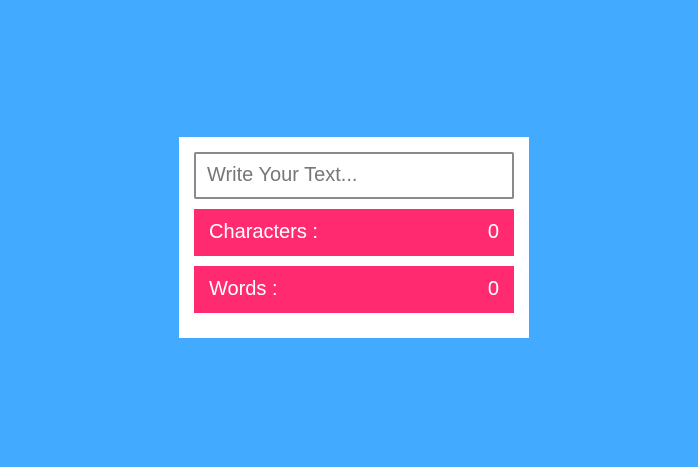  What do you see at coordinates (493, 232) in the screenshot?
I see `characters-count: 0` at bounding box center [493, 232].